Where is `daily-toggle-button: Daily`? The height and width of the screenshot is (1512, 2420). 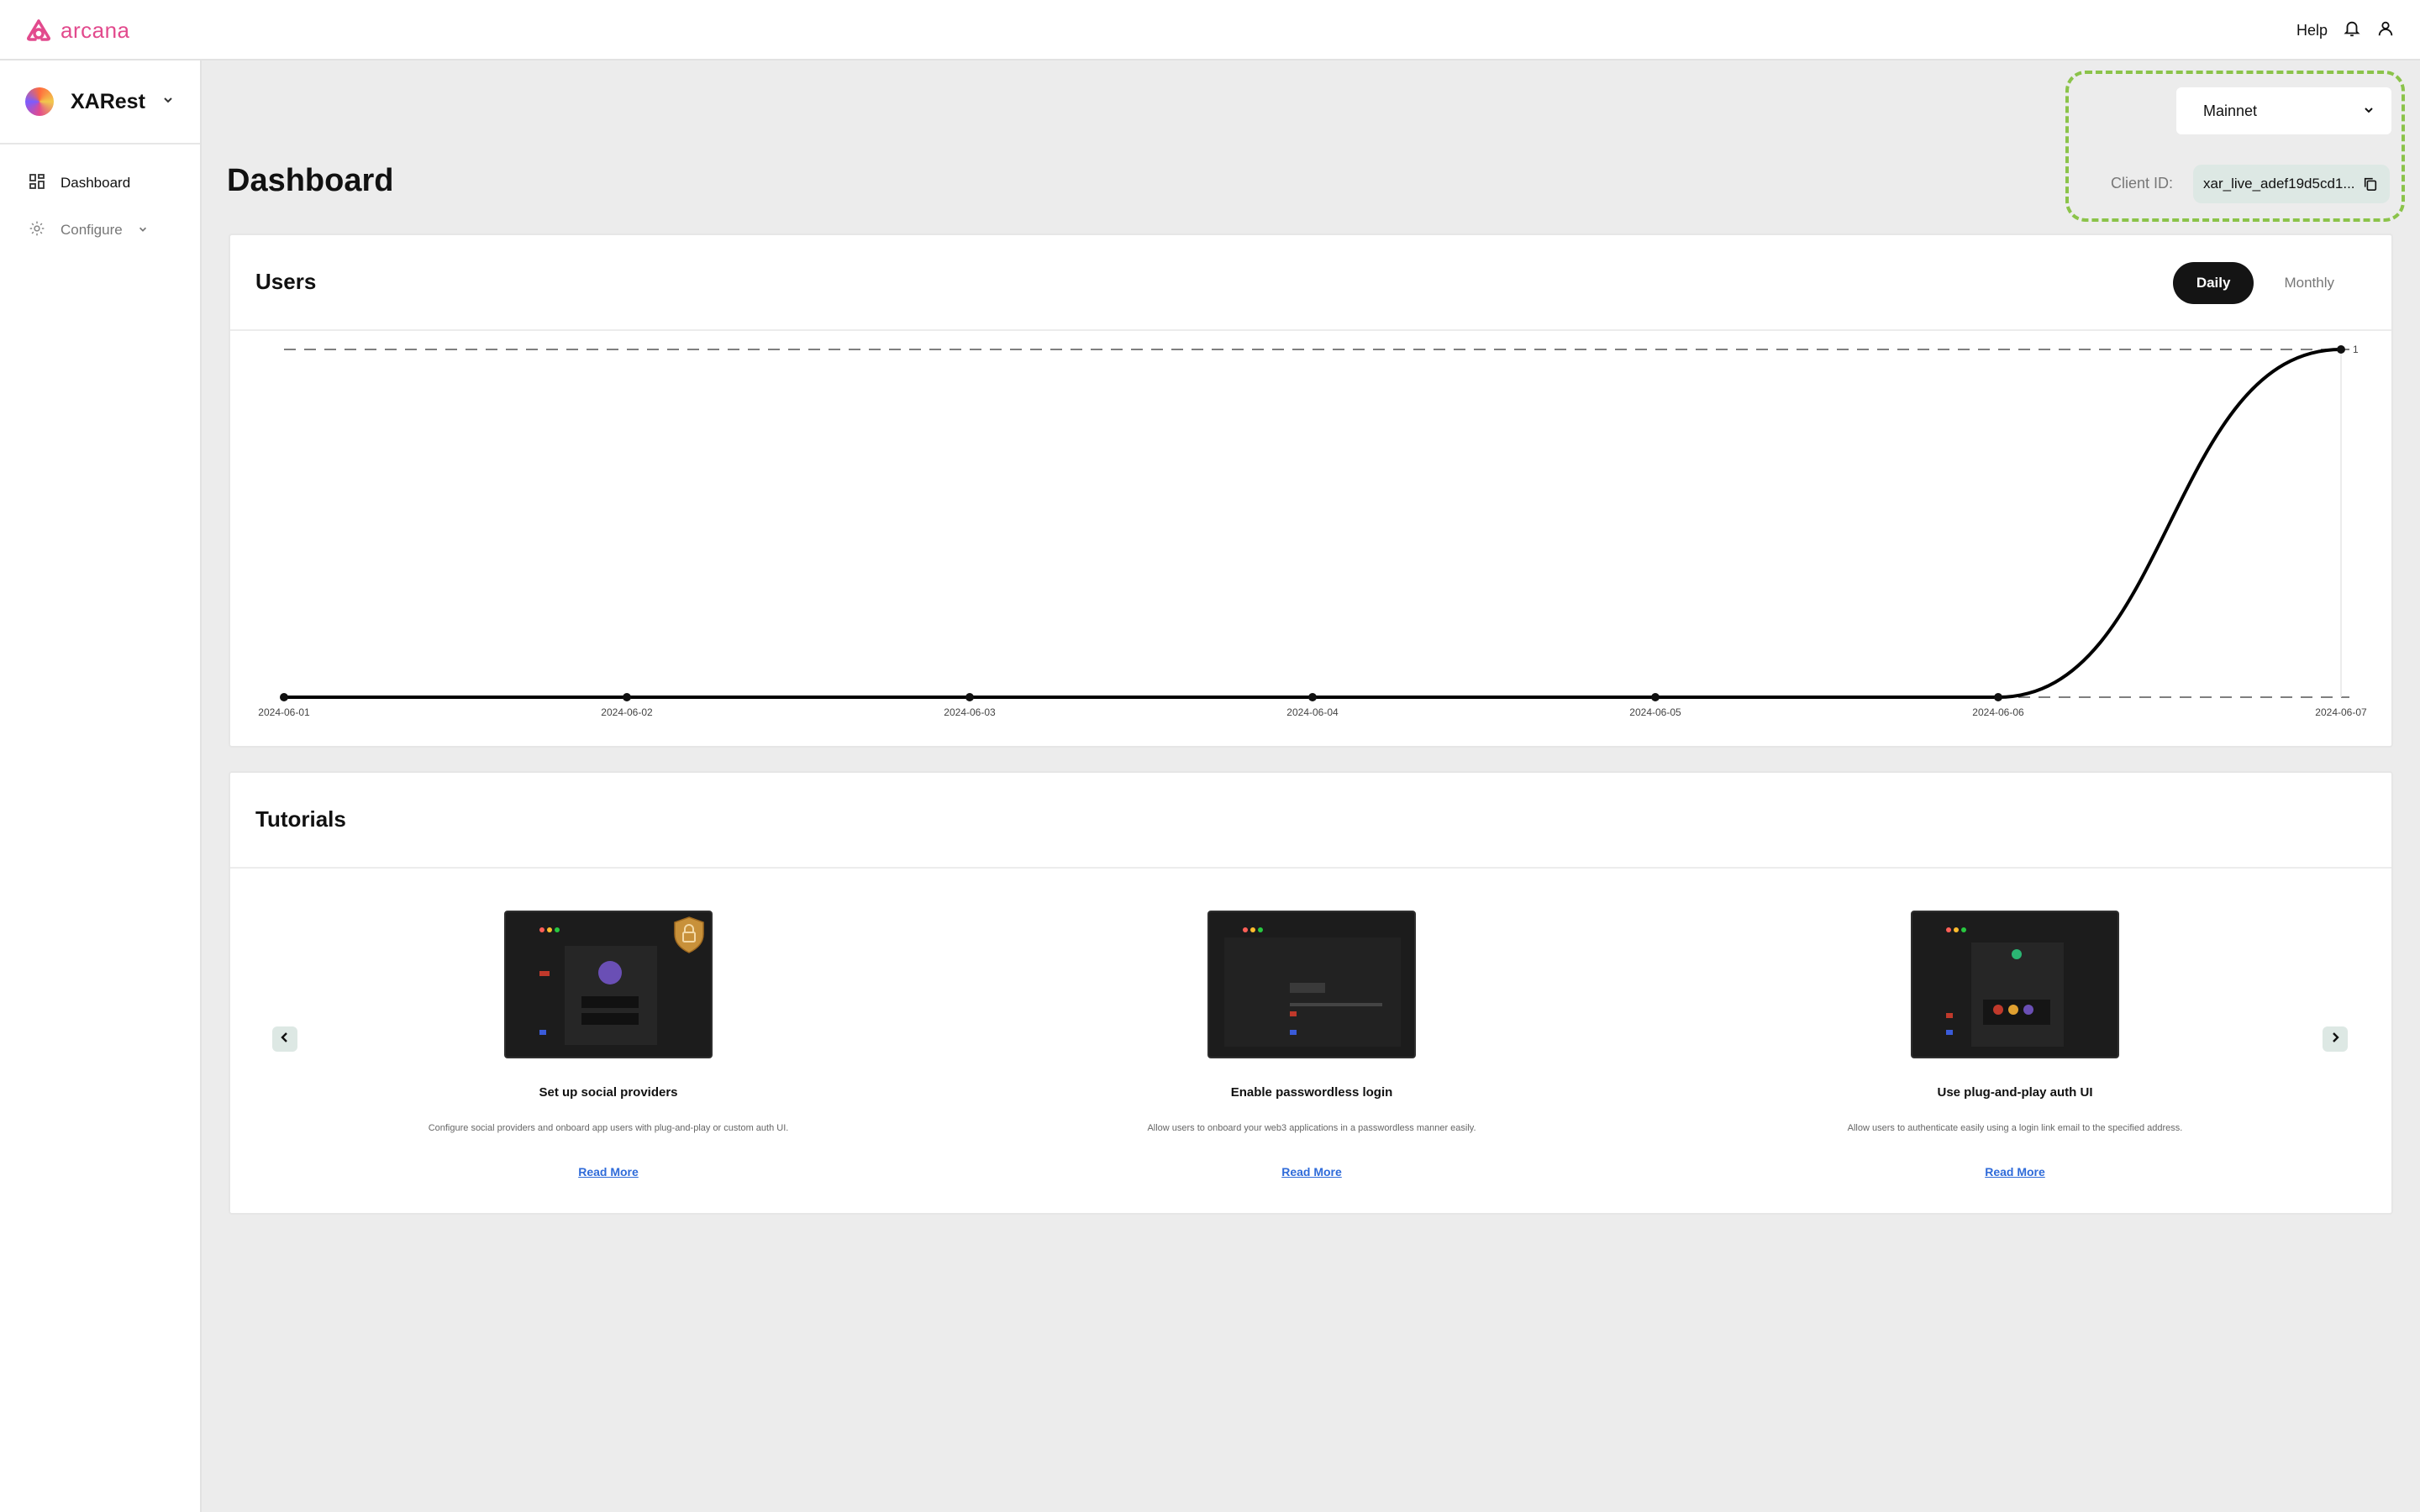
daily-toggle-button: Daily is located at coordinates (2213, 283).